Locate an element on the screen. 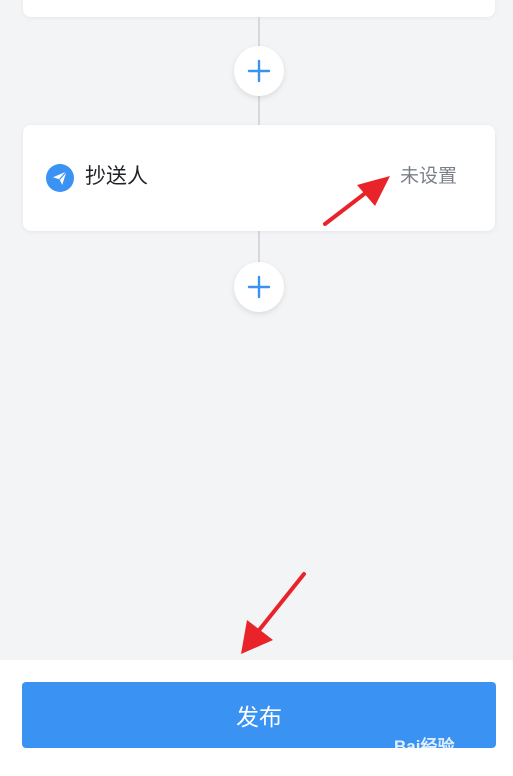 This screenshot has height=776, width=513. cc-node-card: 抄送人 未设置 is located at coordinates (259, 178).